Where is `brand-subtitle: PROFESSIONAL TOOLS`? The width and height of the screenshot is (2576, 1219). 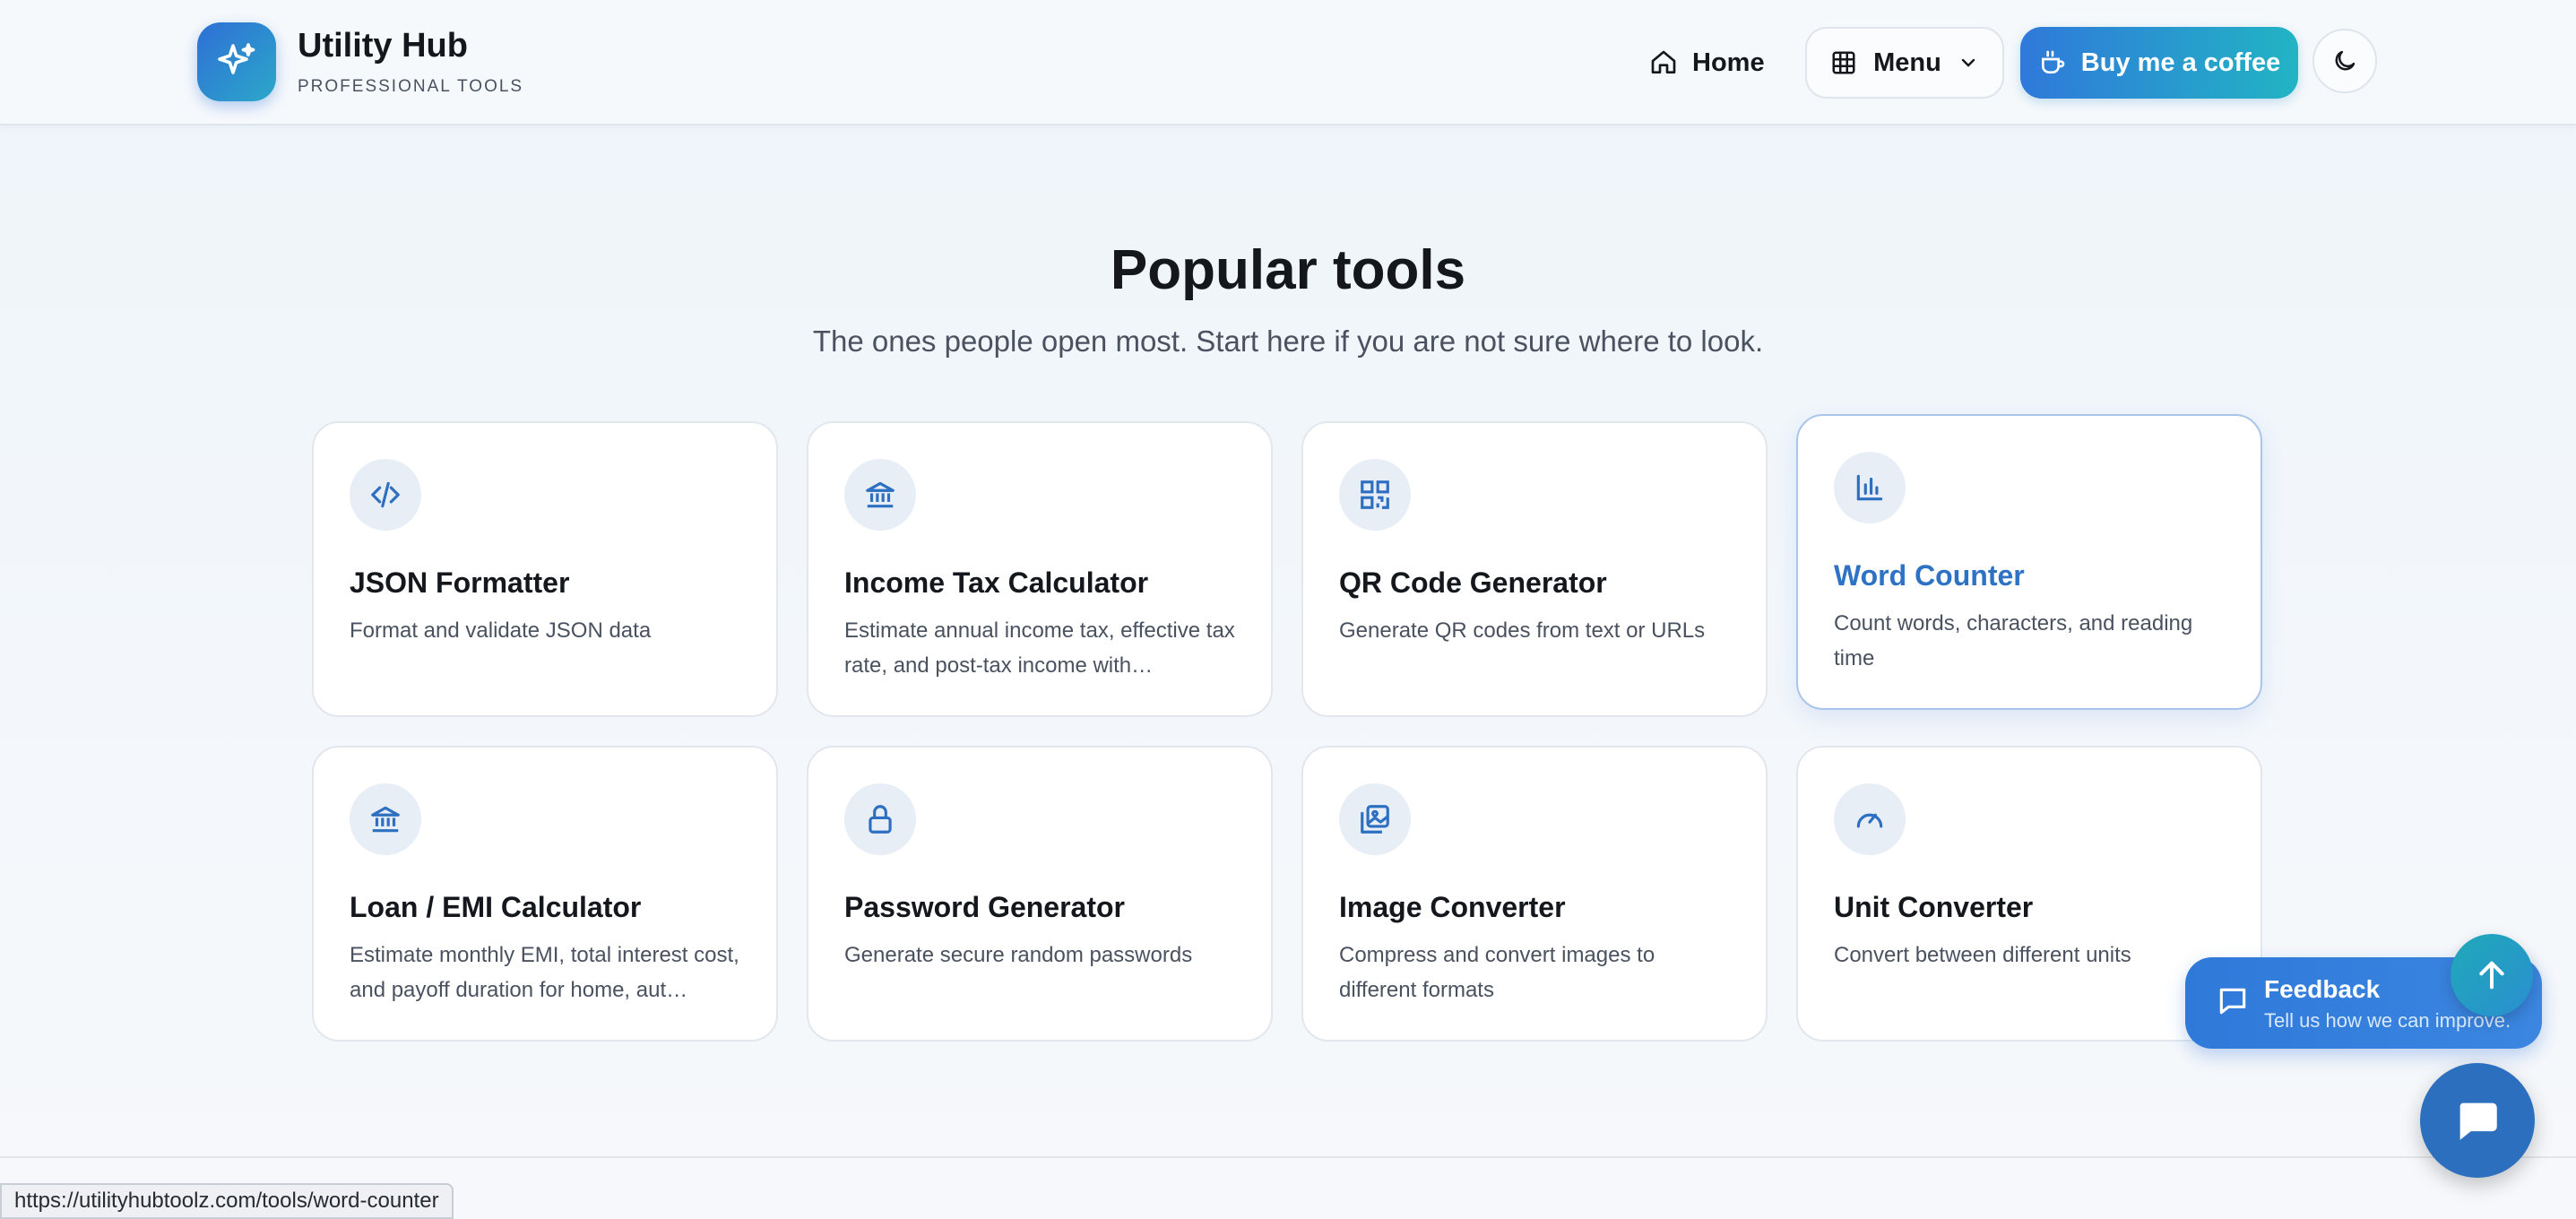 brand-subtitle: PROFESSIONAL TOOLS is located at coordinates (411, 86).